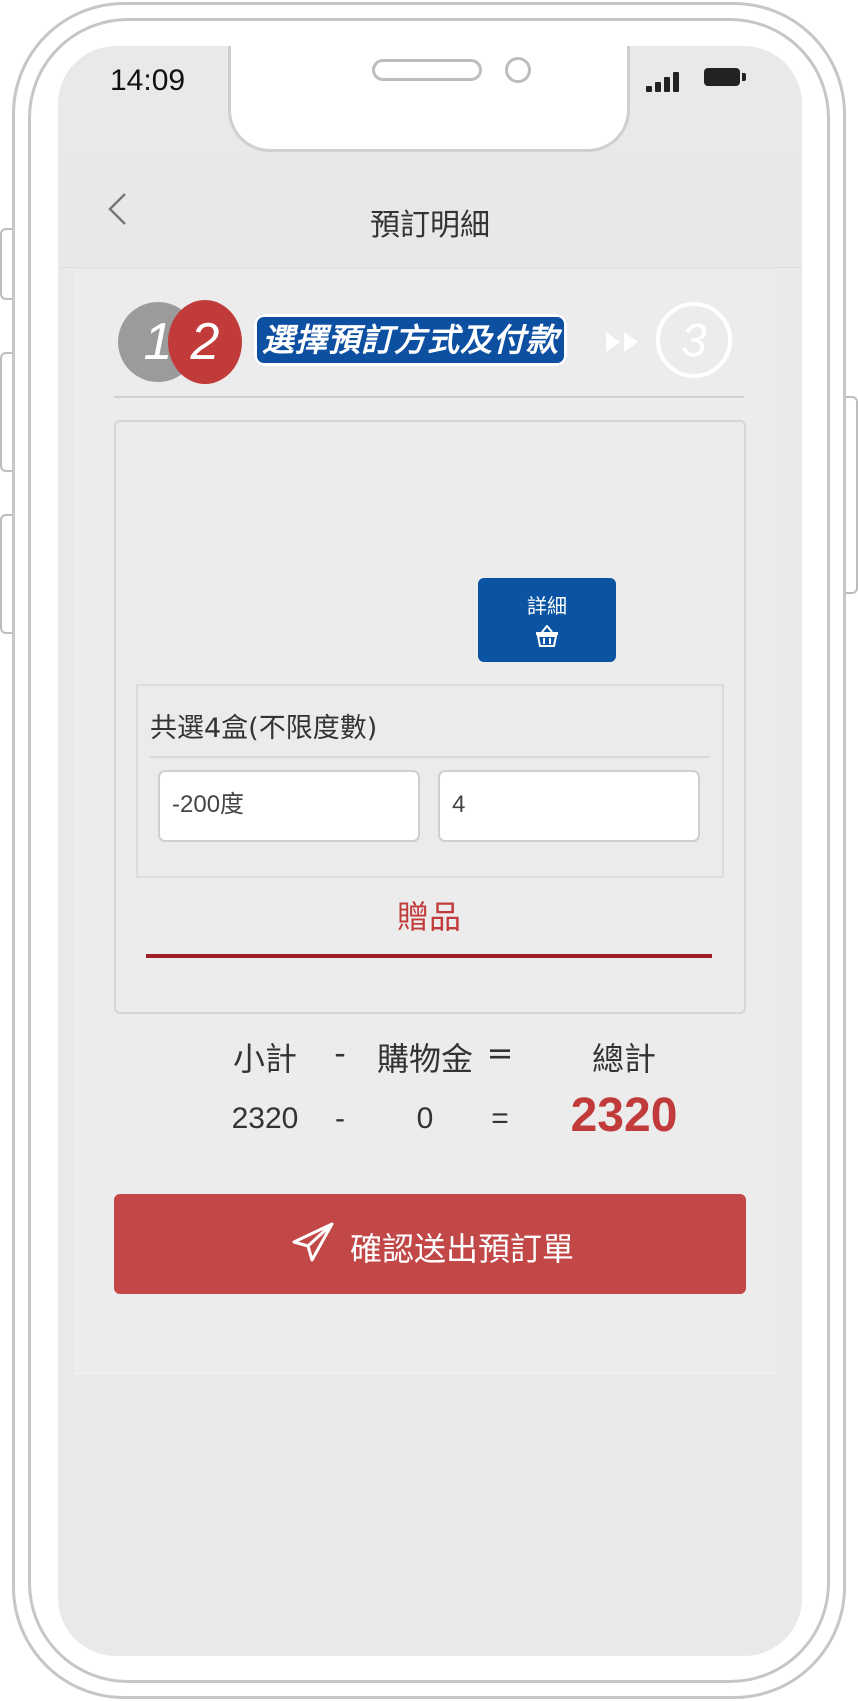 The height and width of the screenshot is (1701, 858). Describe the element at coordinates (518, 70) in the screenshot. I see `camera` at that location.